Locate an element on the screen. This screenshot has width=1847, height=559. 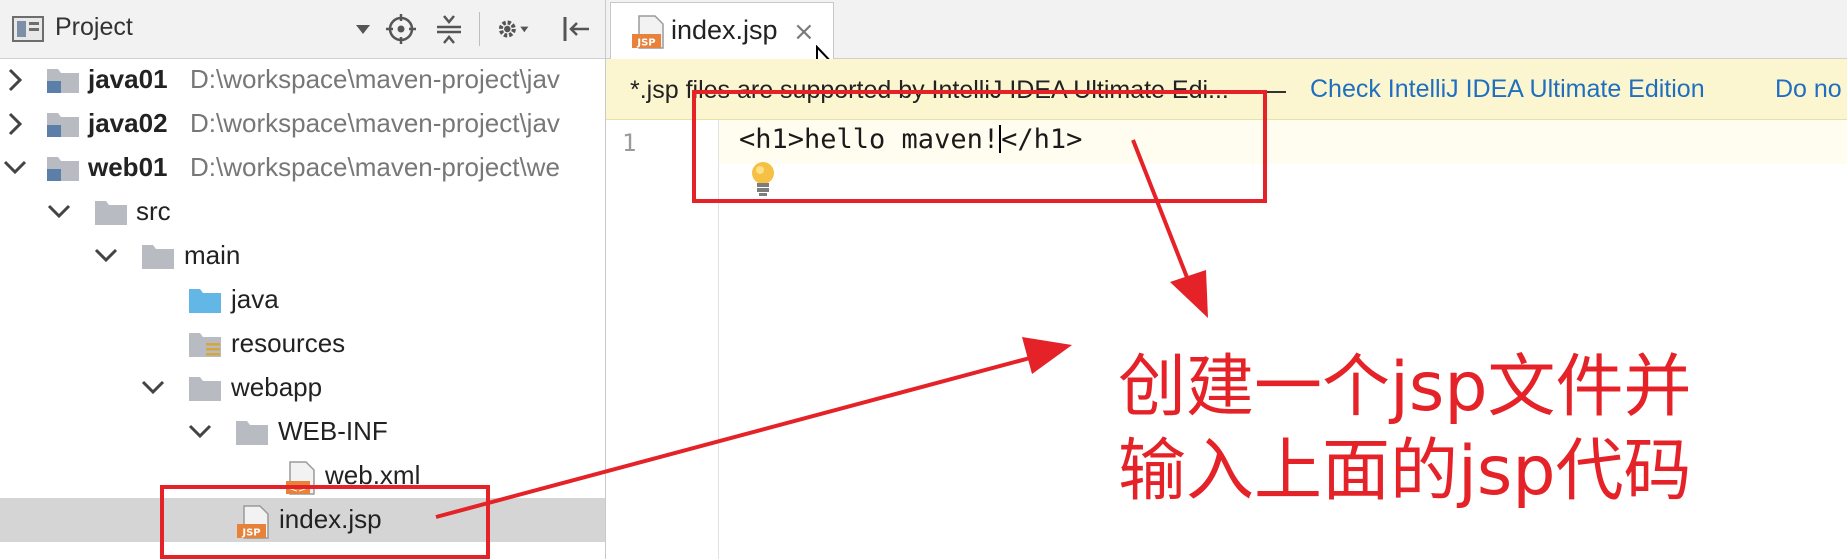
tab-label: index.jsp is located at coordinates (724, 30).